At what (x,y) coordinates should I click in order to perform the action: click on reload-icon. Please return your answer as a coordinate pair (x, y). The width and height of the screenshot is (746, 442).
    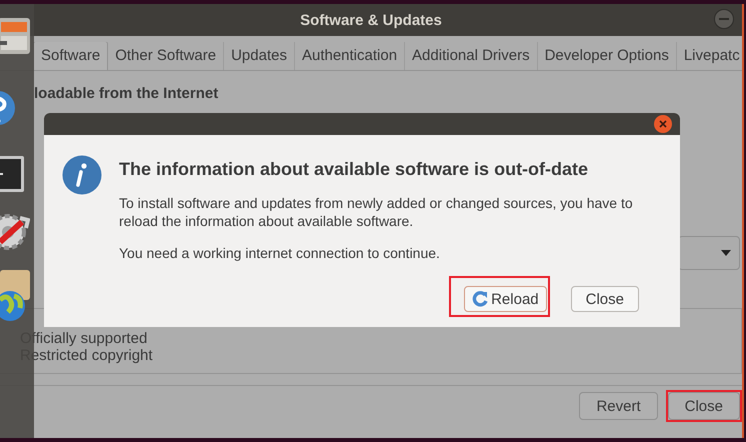
    Looking at the image, I should click on (480, 299).